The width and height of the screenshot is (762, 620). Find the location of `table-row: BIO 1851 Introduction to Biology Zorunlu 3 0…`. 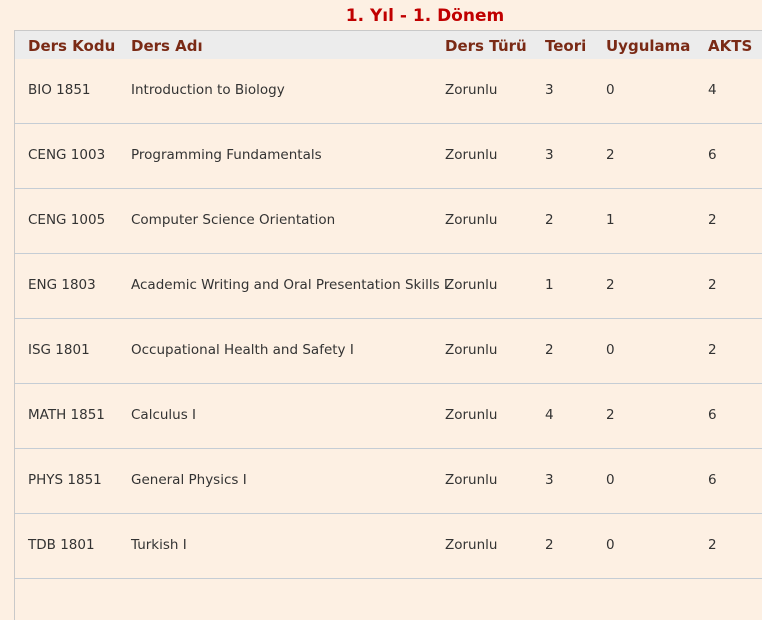

table-row: BIO 1851 Introduction to Biology Zorunlu 3 0… is located at coordinates (388, 91).